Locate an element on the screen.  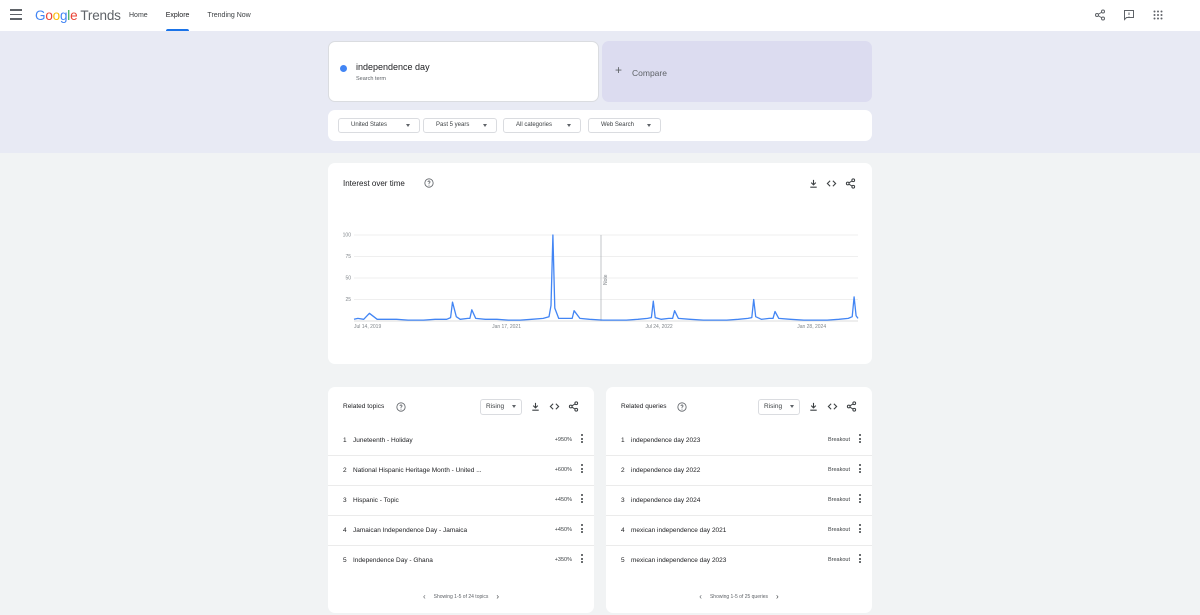
rise-value: +950% is located at coordinates (563, 440).